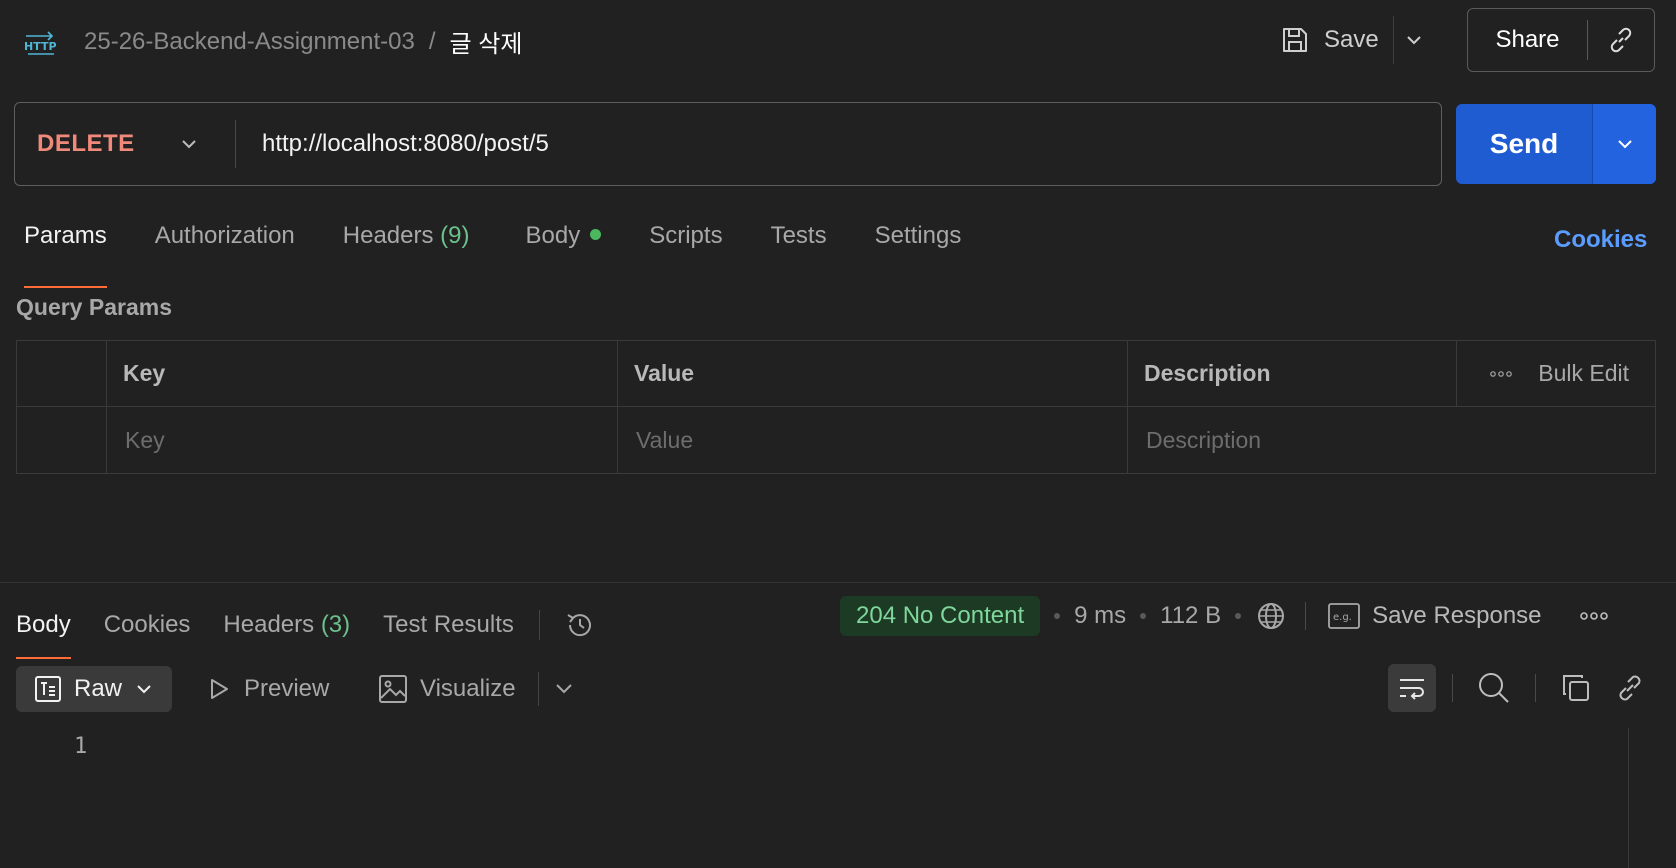 This screenshot has width=1676, height=868. I want to click on method-select: DELETE, so click(125, 144).